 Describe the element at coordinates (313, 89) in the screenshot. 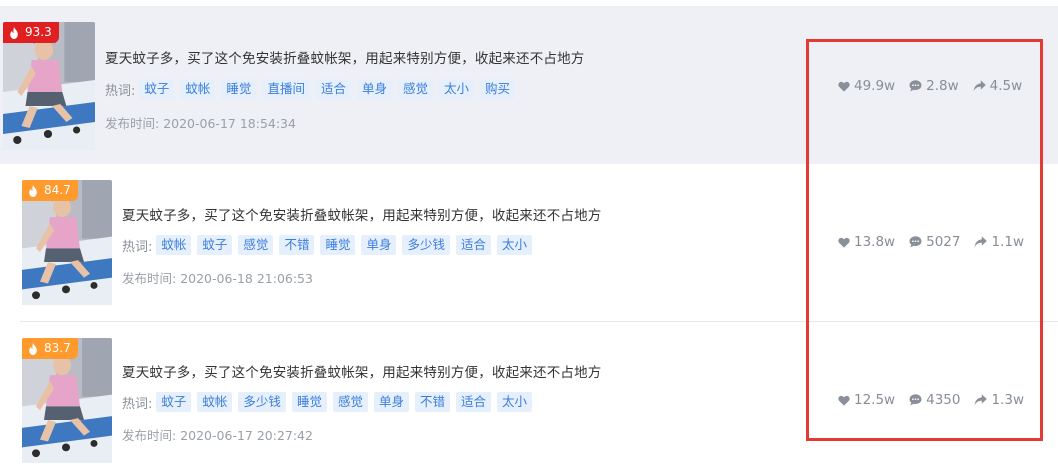

I see `hot-words-row: 热词: 蚊子 蚊帐 睡觉 直播间 适合 单身 感觉 太小 购买` at that location.